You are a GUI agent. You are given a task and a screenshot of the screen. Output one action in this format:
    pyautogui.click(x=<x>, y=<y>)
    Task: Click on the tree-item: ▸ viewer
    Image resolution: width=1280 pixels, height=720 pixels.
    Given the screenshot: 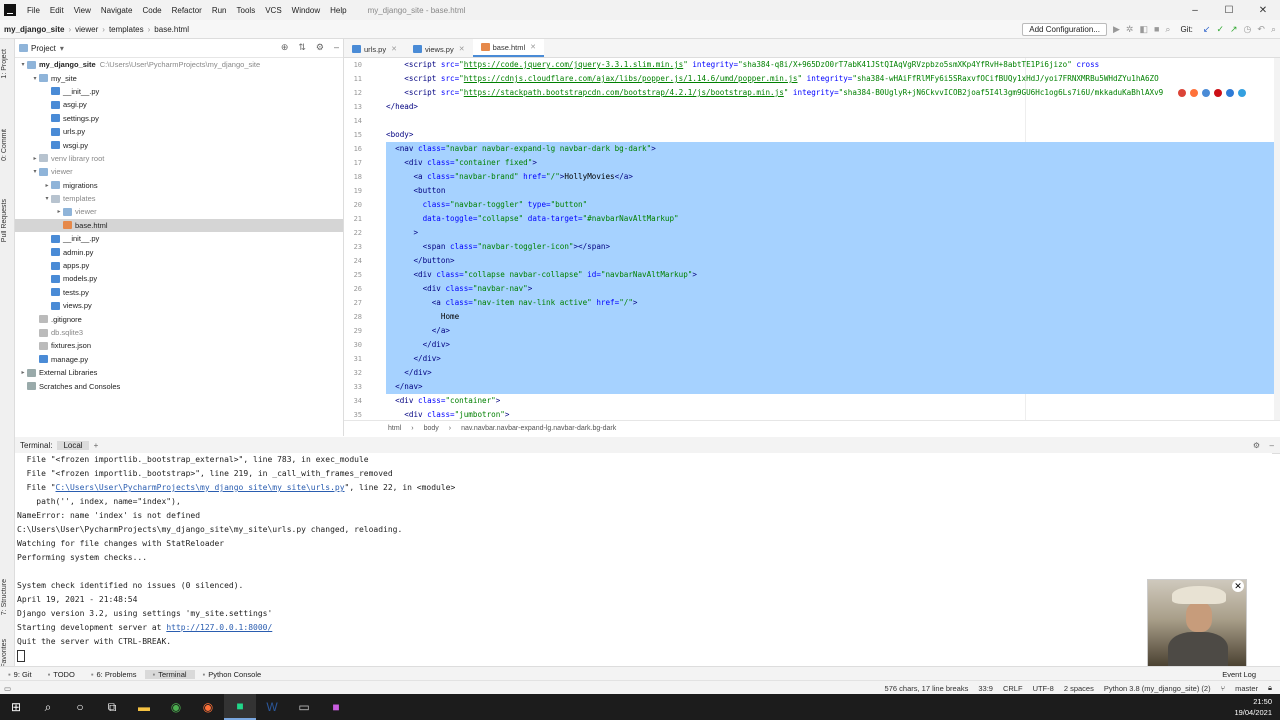 What is the action you would take?
    pyautogui.click(x=179, y=211)
    